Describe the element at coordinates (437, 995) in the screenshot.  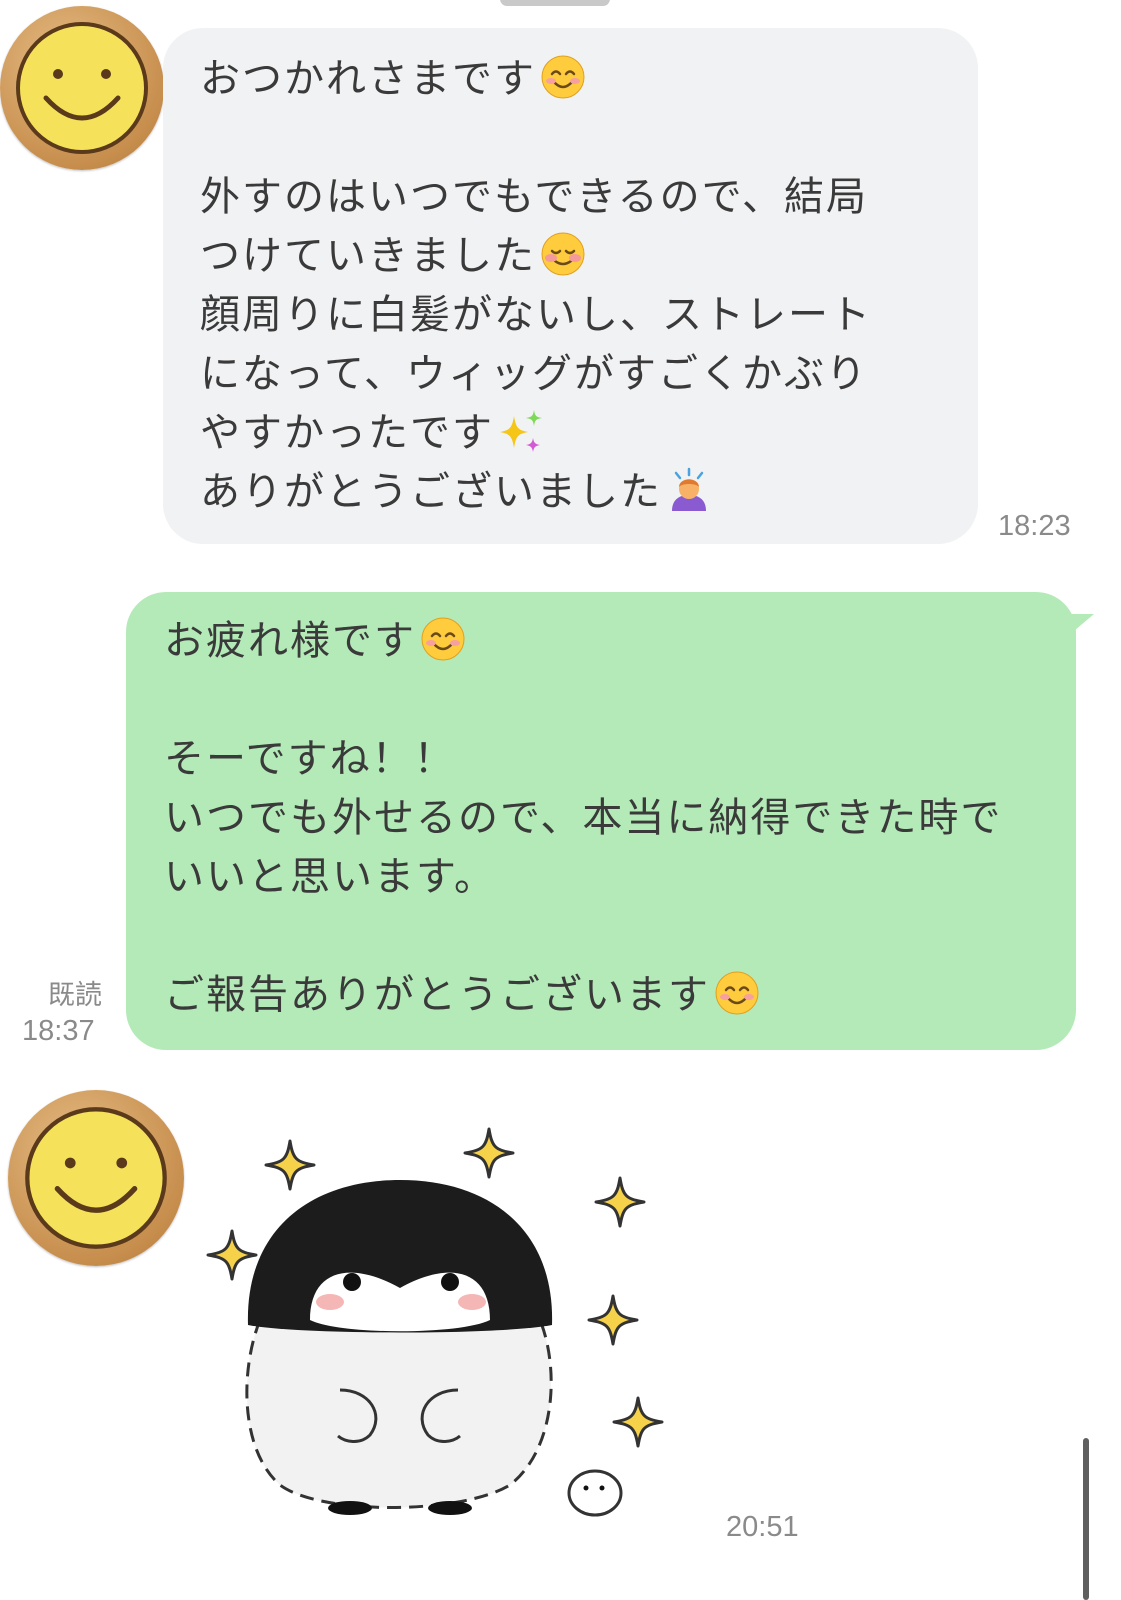
I see `message-text: ご報告ありがとうございます` at that location.